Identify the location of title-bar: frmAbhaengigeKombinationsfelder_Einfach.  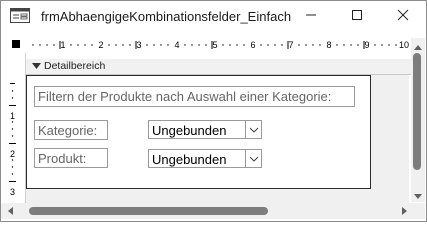
(213, 16).